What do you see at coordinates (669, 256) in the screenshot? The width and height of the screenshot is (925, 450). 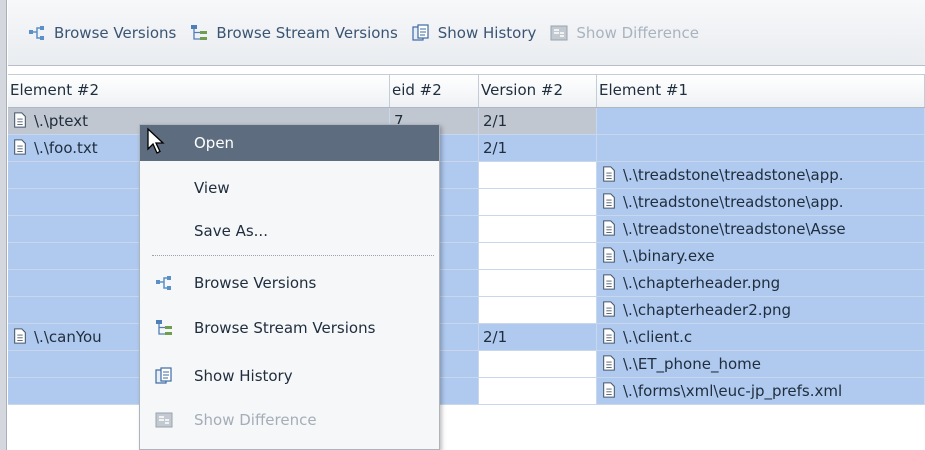 I see `cell-element-1-text: \.\binary.exe` at bounding box center [669, 256].